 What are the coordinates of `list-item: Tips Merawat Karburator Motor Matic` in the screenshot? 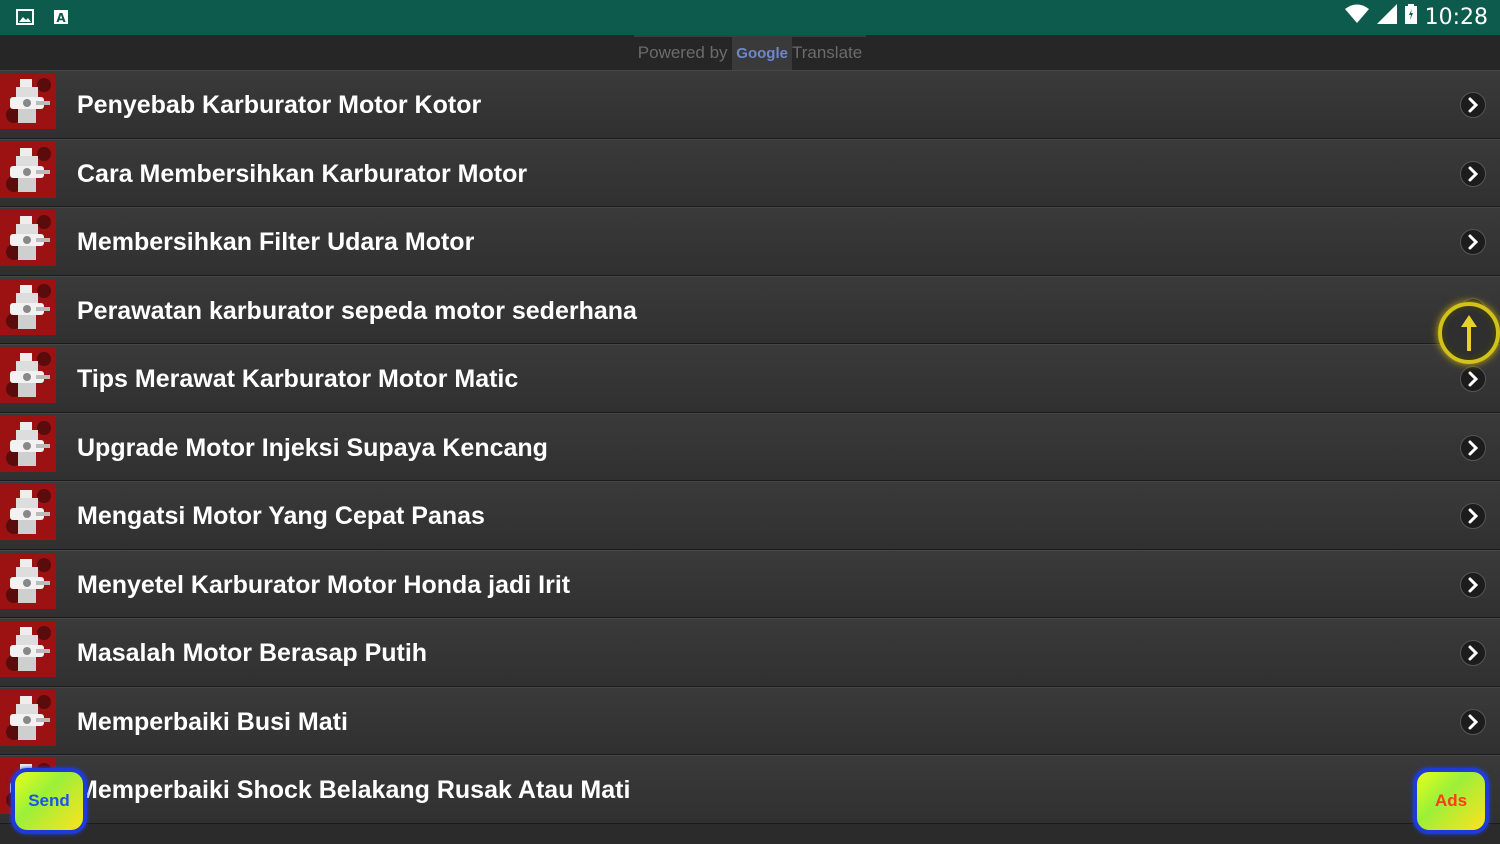 It's located at (750, 378).